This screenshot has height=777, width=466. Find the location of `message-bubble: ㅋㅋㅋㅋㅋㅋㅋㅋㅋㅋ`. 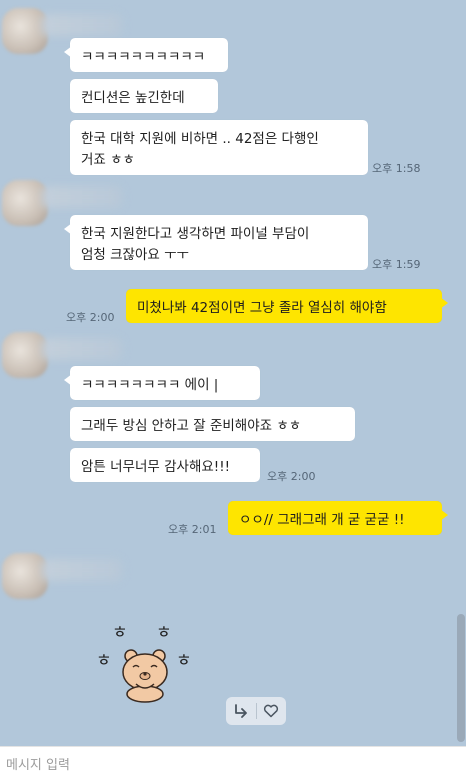

message-bubble: ㅋㅋㅋㅋㅋㅋㅋㅋㅋㅋ is located at coordinates (146, 55).